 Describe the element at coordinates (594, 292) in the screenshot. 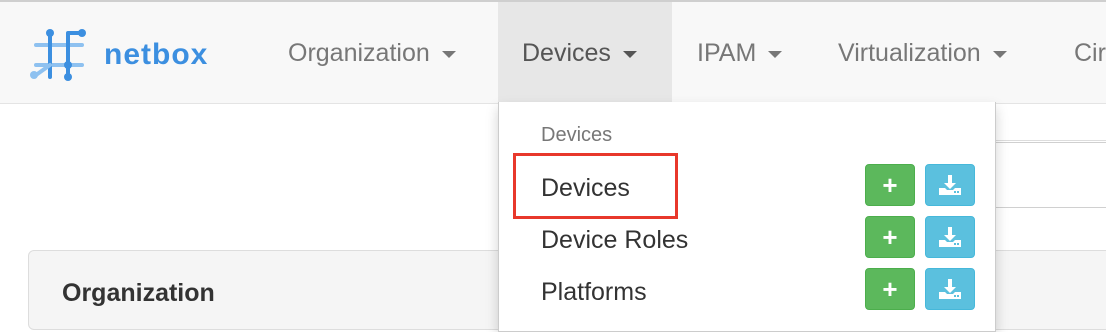

I see `menu-item-platforms-label: Platforms` at that location.